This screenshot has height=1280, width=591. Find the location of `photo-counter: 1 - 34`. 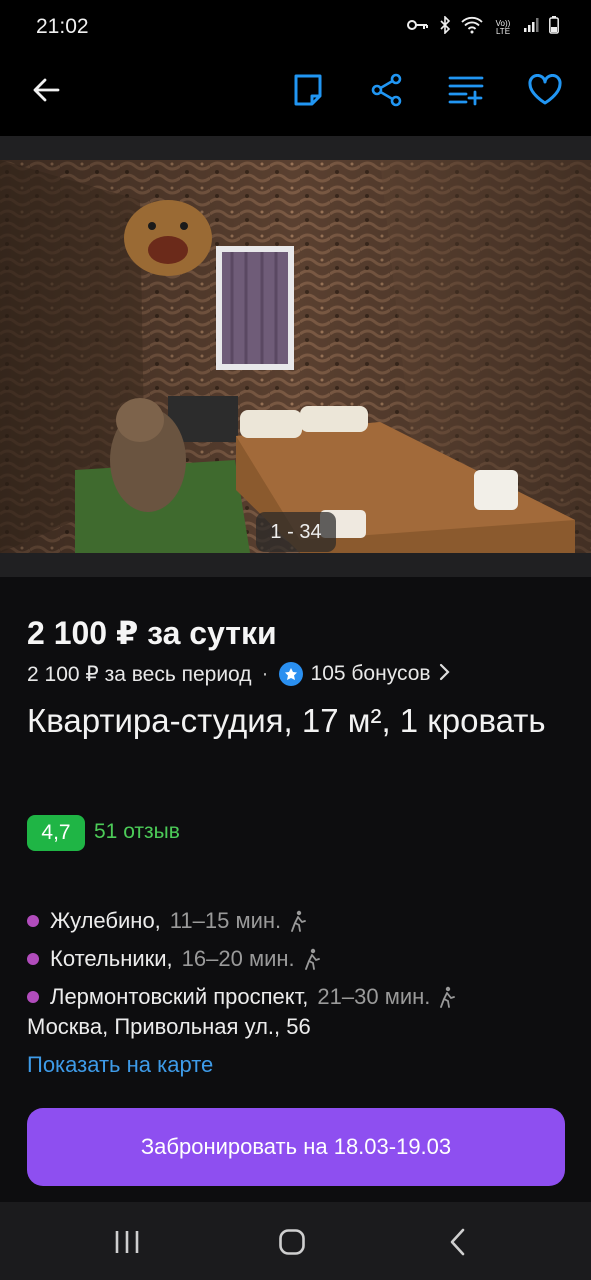

photo-counter: 1 - 34 is located at coordinates (296, 532).